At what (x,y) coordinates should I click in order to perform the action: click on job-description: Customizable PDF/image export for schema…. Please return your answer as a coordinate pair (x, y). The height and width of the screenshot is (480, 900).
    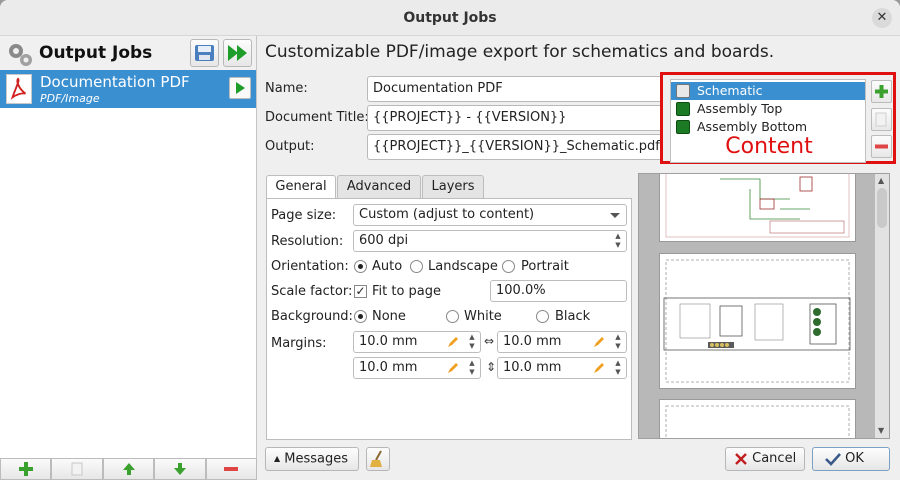
    Looking at the image, I should click on (520, 52).